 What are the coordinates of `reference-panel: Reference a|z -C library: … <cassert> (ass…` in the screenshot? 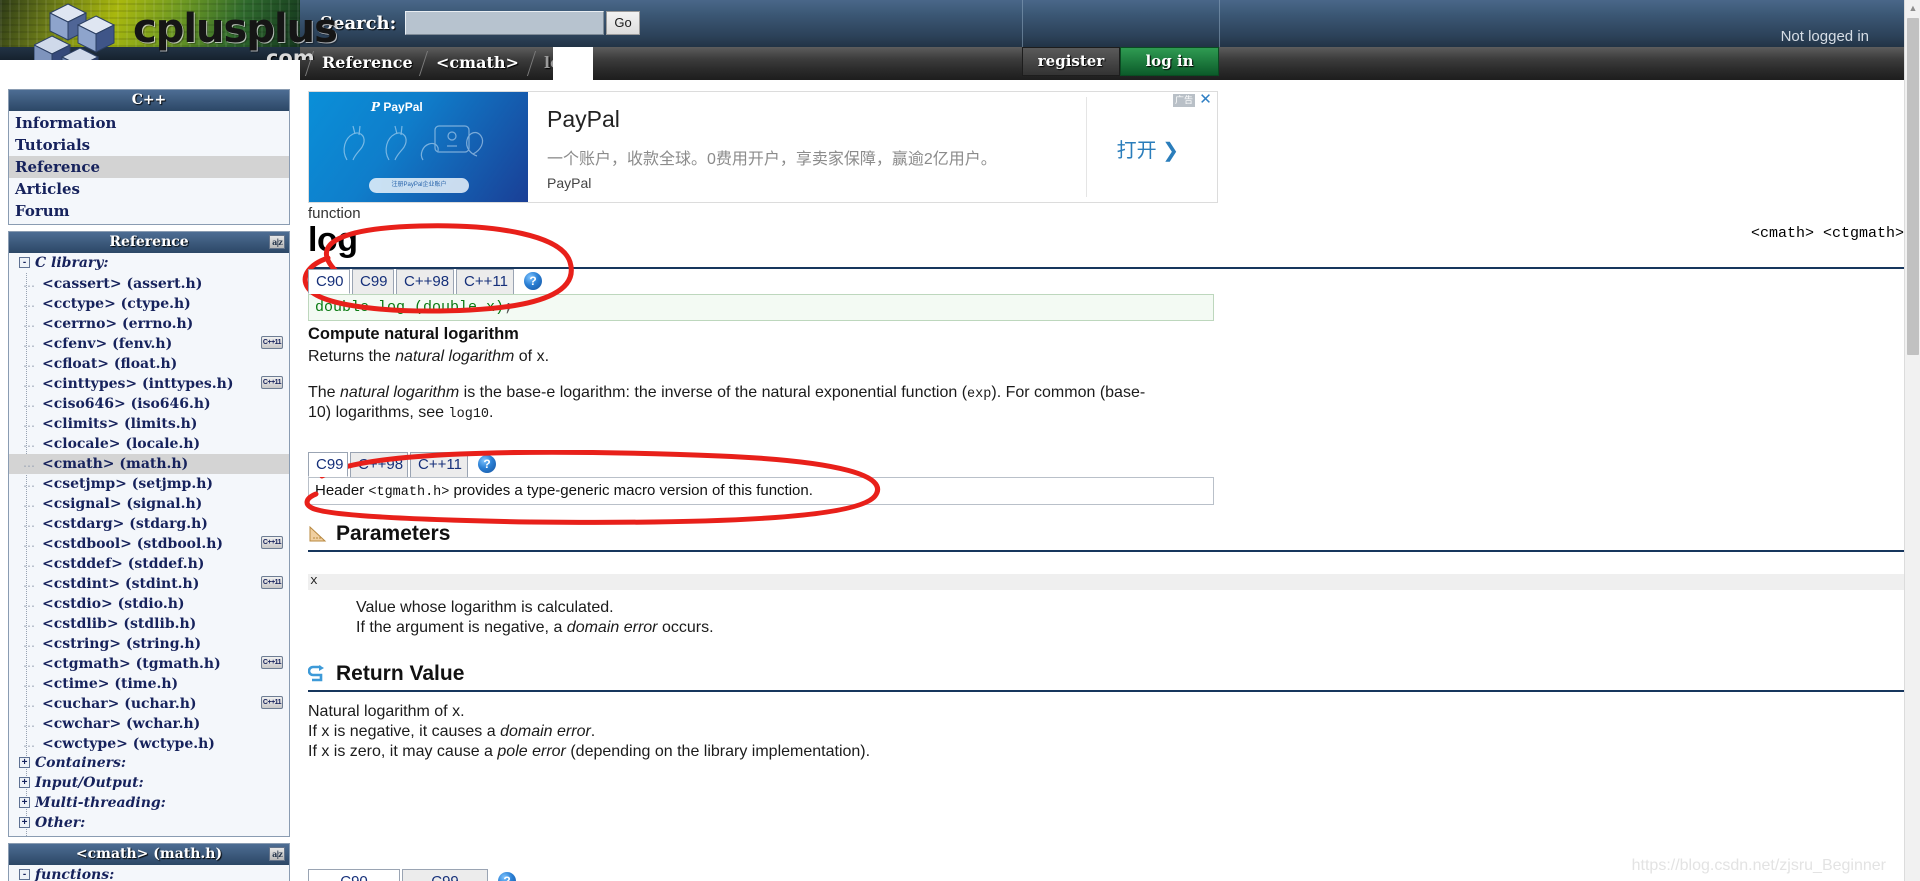 It's located at (149, 534).